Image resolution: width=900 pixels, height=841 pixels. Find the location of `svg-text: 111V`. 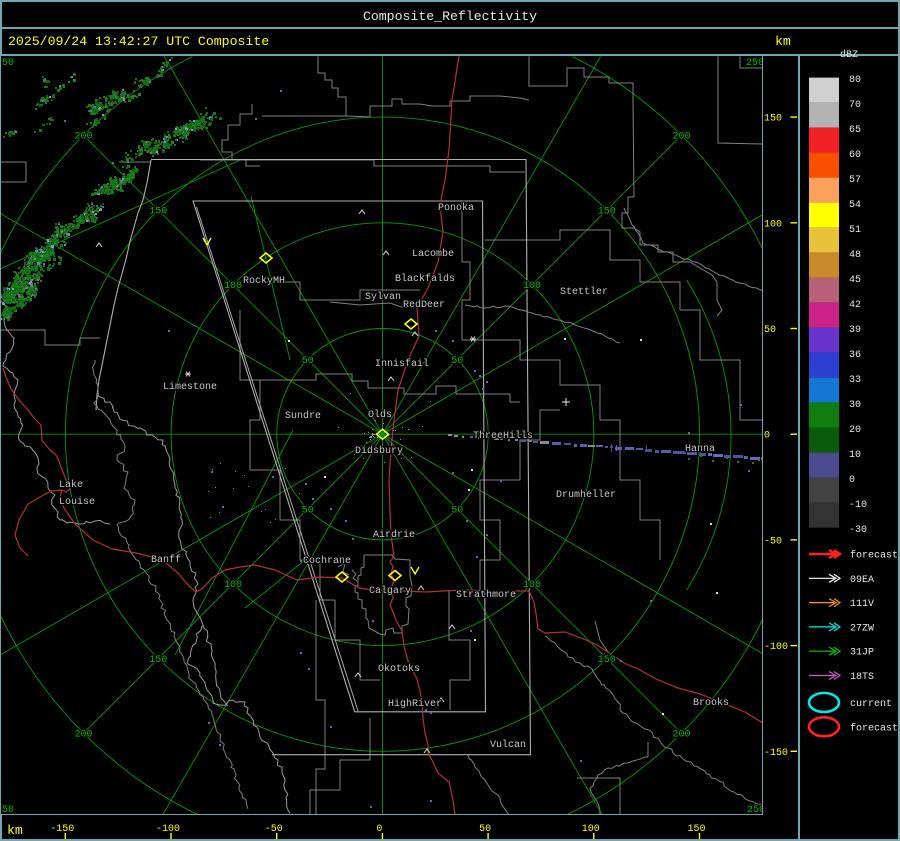

svg-text: 111V is located at coordinates (862, 604).